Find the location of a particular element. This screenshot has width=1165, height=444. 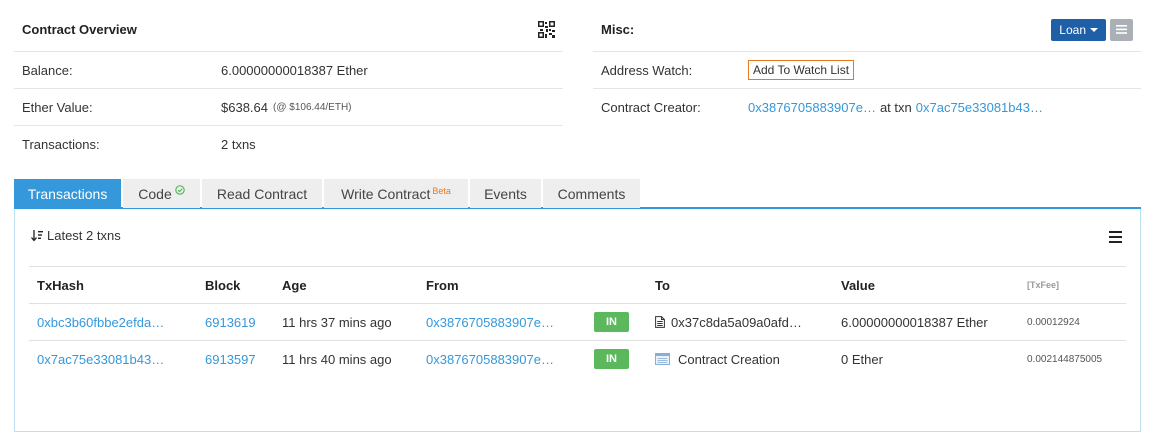

balance-label: Balance: is located at coordinates (47, 70).